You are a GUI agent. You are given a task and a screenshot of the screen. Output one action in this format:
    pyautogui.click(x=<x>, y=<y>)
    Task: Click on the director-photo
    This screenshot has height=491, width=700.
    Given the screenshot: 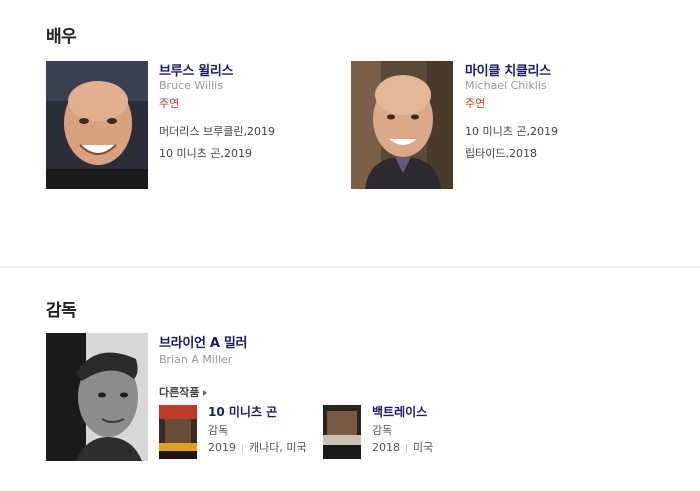 What is the action you would take?
    pyautogui.click(x=97, y=397)
    